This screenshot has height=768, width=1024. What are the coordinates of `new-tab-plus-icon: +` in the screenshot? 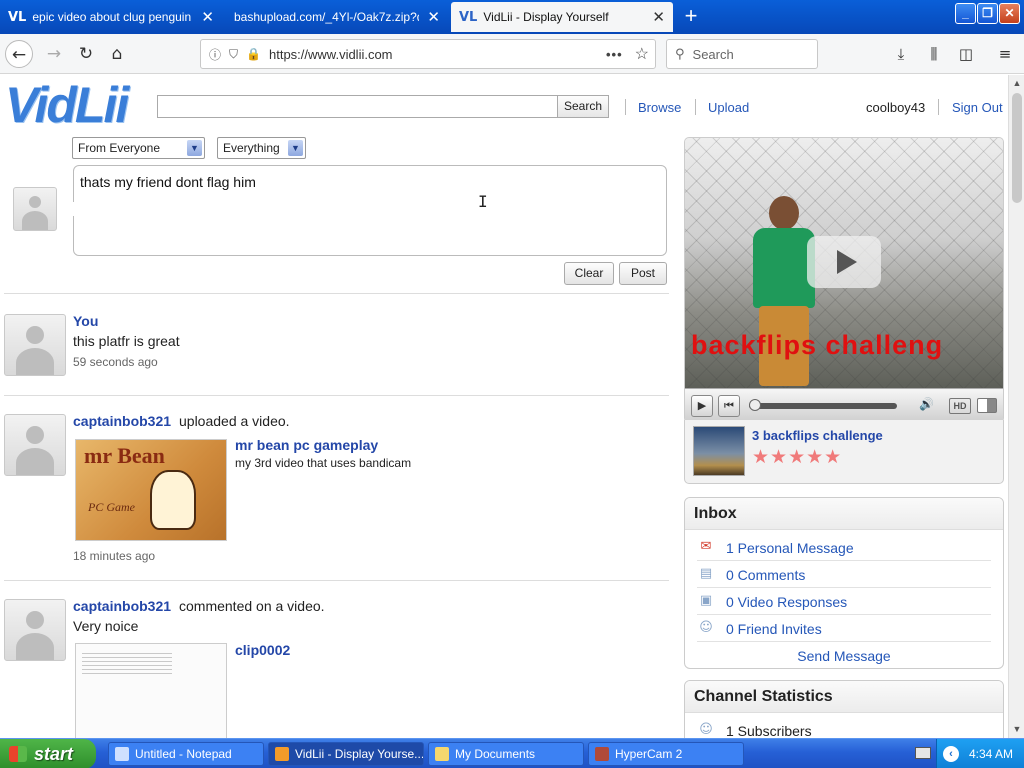 It's located at (691, 16).